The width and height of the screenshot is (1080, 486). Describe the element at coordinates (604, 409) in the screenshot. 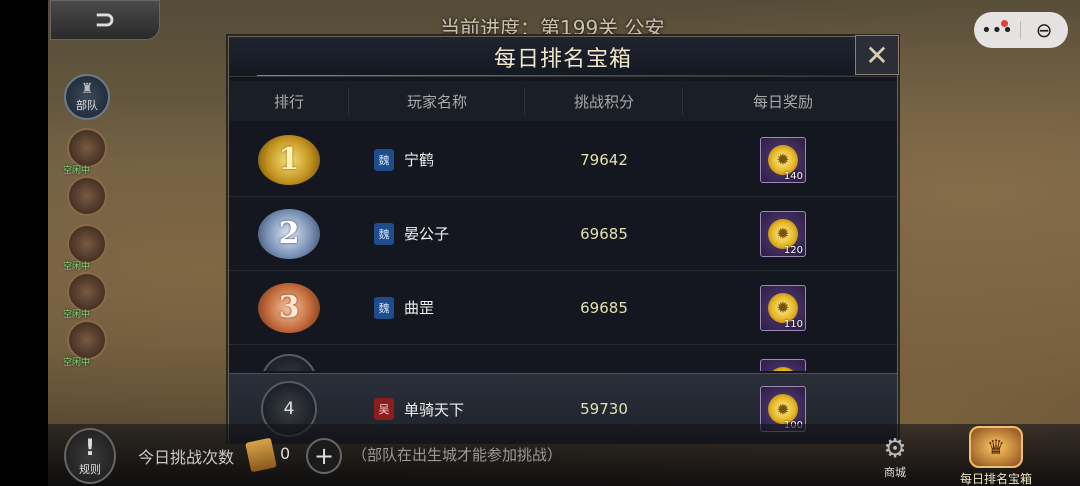

I see `player-score: 59730` at that location.